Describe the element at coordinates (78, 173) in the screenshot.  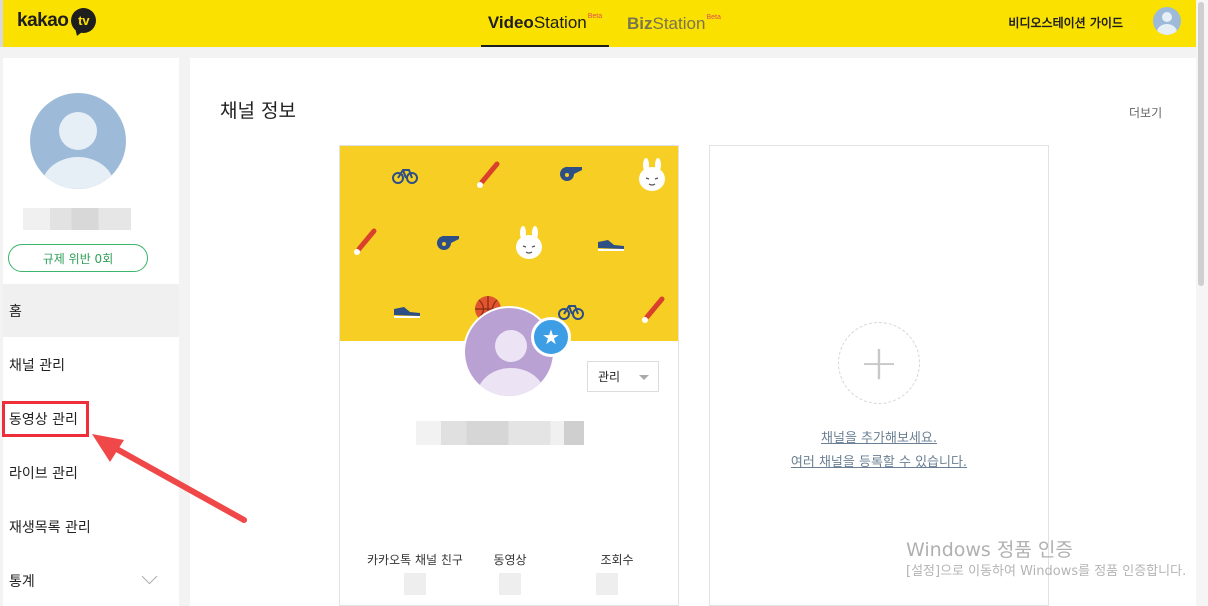
I see `profile-avatar-body` at that location.